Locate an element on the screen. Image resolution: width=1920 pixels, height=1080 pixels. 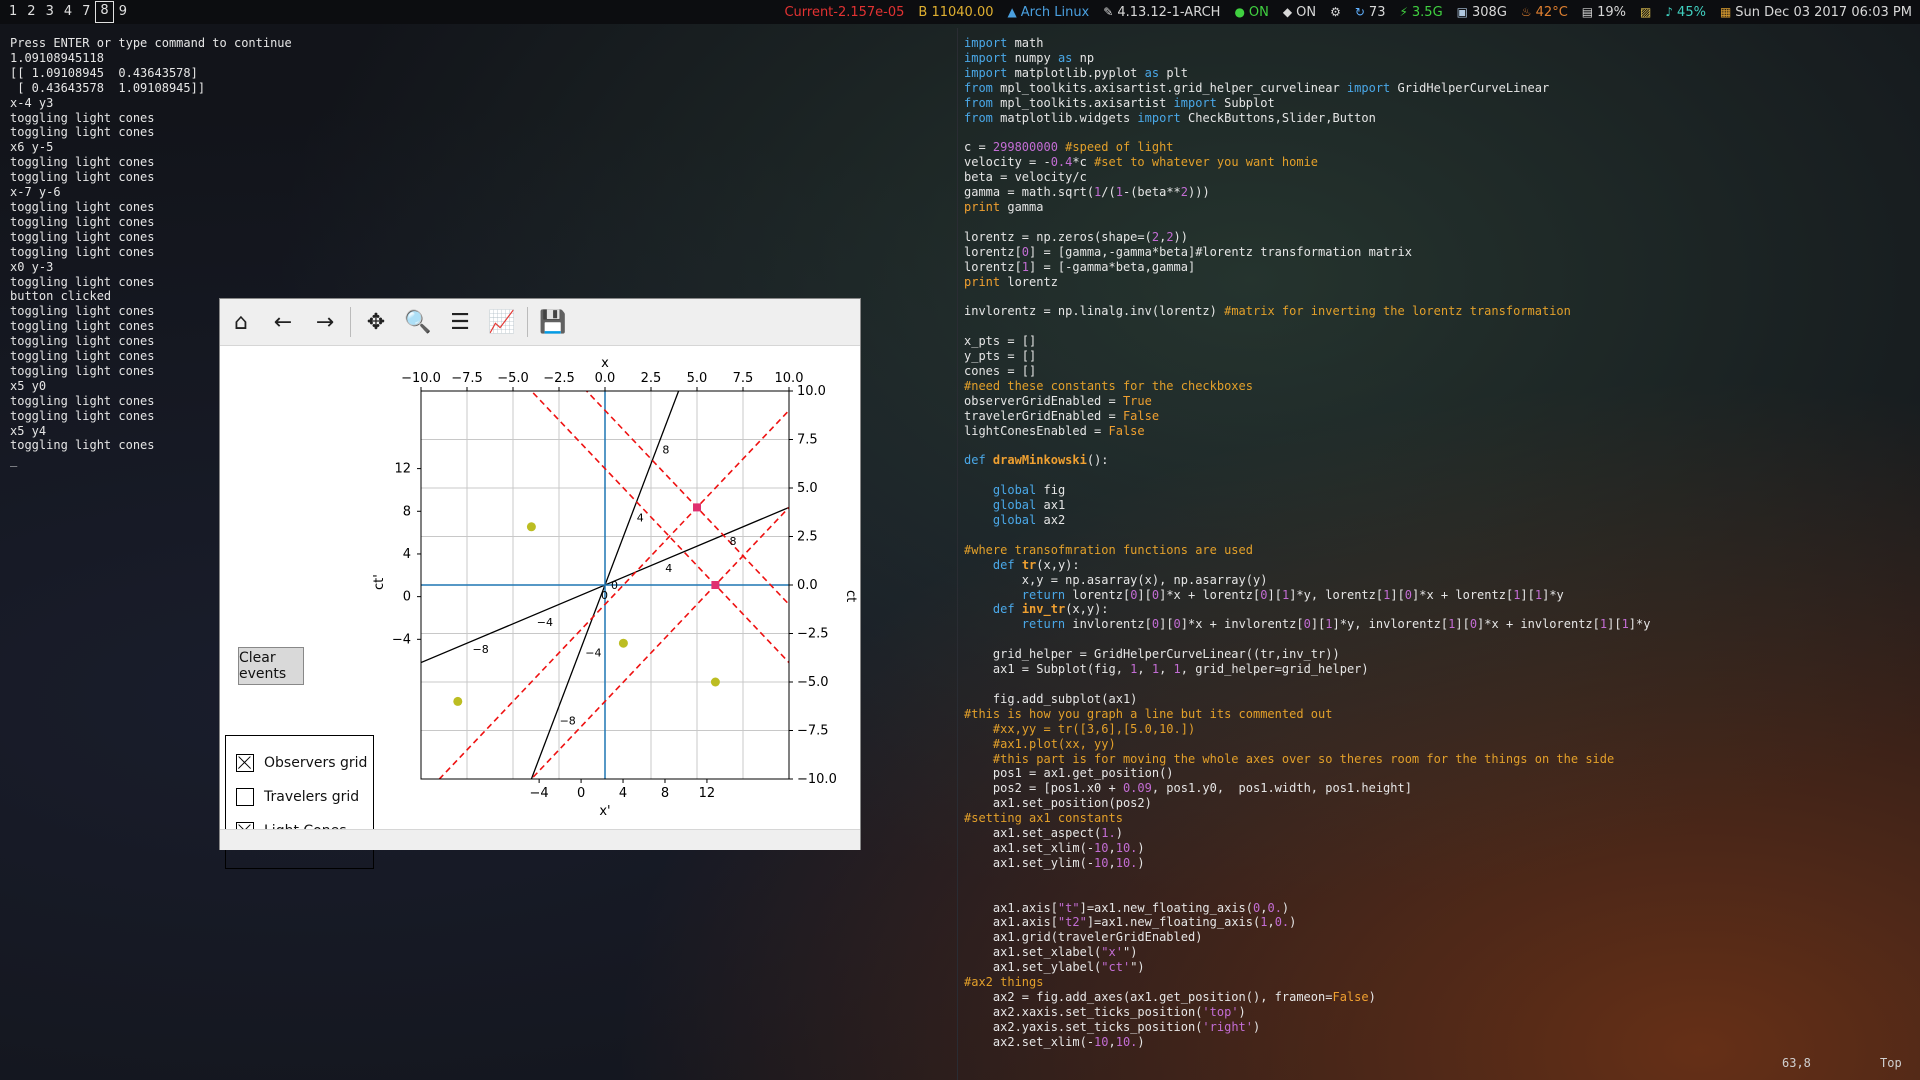
workspace-4: 4 is located at coordinates (68, 12).